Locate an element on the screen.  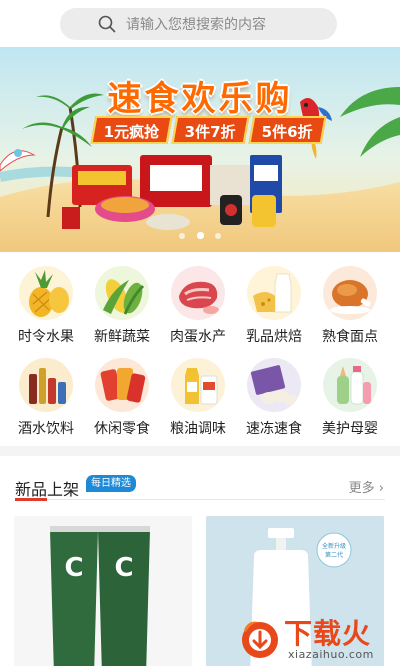
category-label: 速冻速食 is located at coordinates (274, 429).